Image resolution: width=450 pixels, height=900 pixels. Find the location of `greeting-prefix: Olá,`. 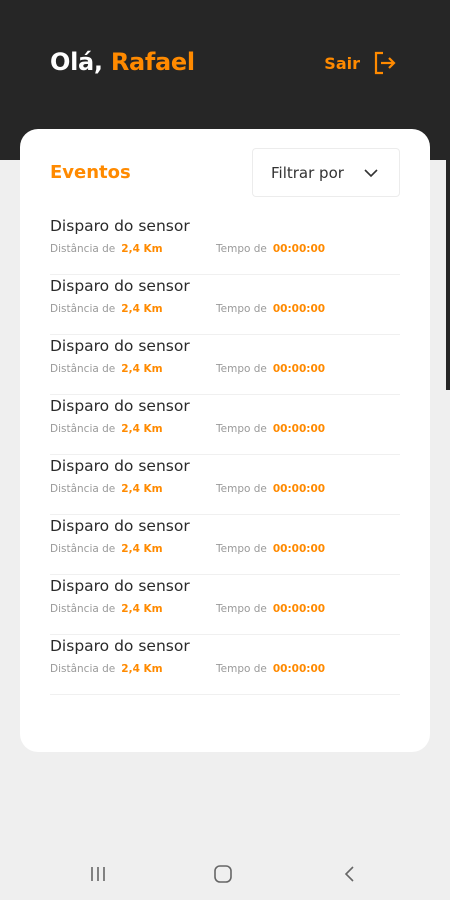

greeting-prefix: Olá, is located at coordinates (76, 62).